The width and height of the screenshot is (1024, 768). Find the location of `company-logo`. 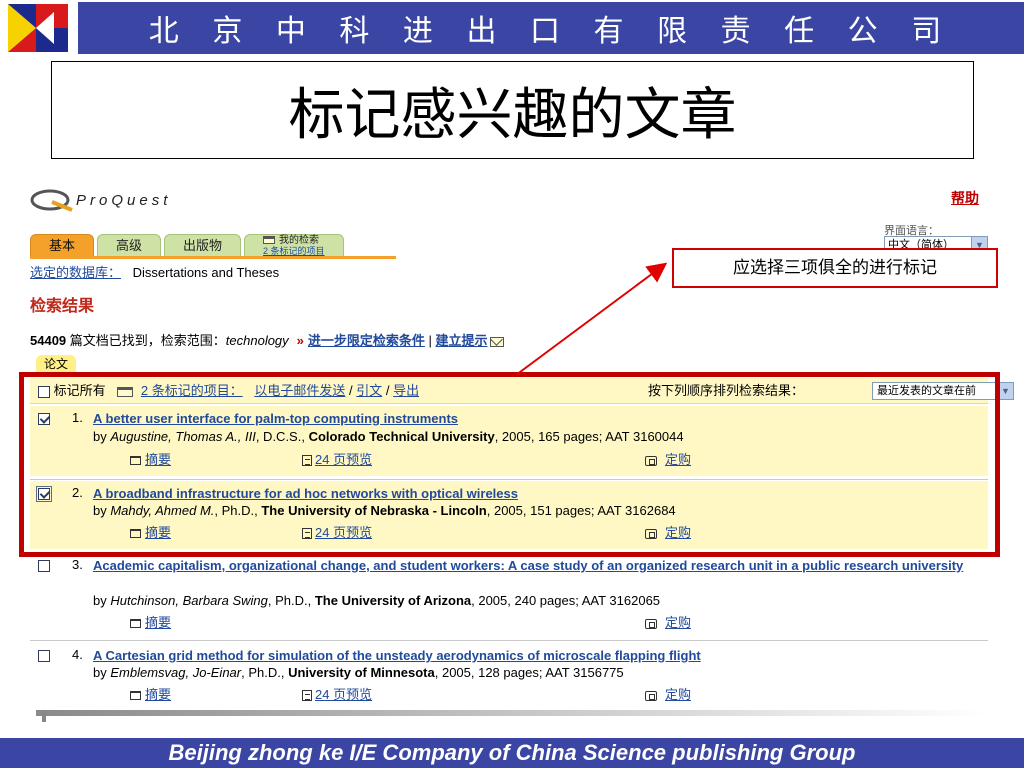

company-logo is located at coordinates (38, 28).